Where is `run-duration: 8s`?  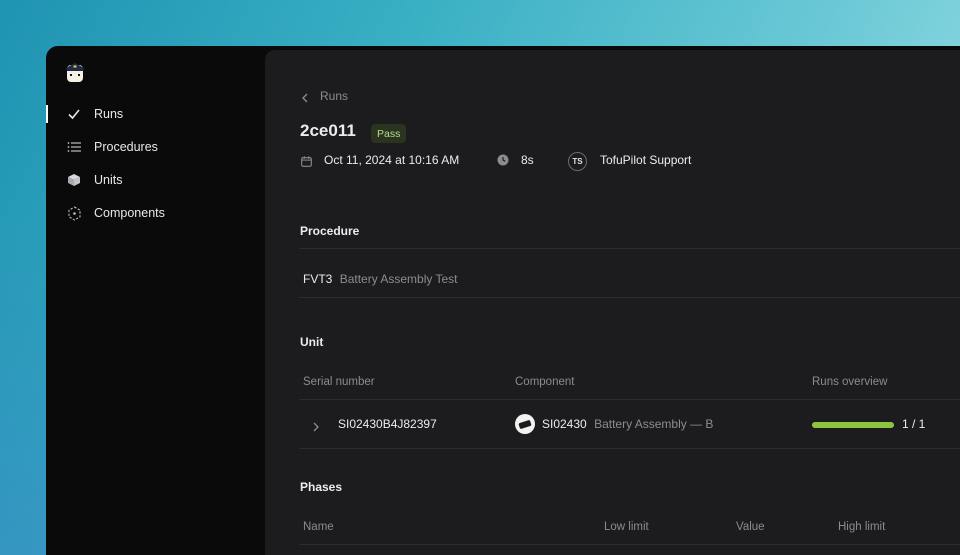 run-duration: 8s is located at coordinates (527, 160).